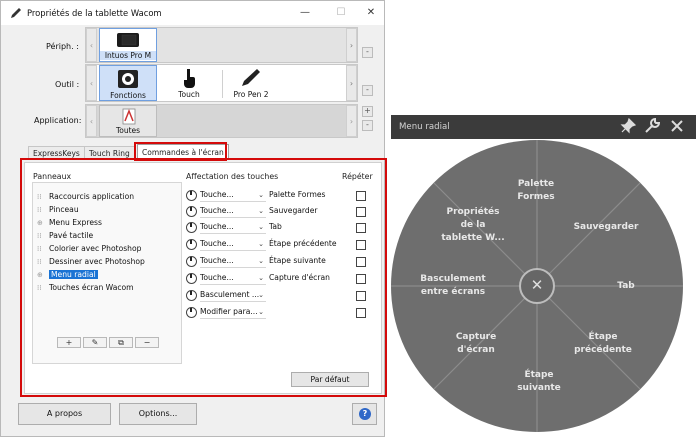  What do you see at coordinates (275, 226) in the screenshot?
I see `function-name: Tab` at bounding box center [275, 226].